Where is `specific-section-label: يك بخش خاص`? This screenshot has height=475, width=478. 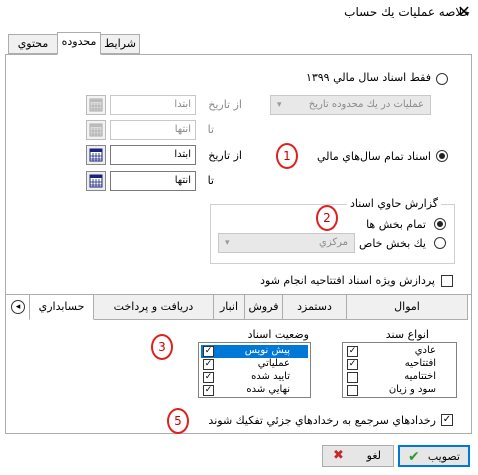 specific-section-label: يك بخش خاص is located at coordinates (392, 243).